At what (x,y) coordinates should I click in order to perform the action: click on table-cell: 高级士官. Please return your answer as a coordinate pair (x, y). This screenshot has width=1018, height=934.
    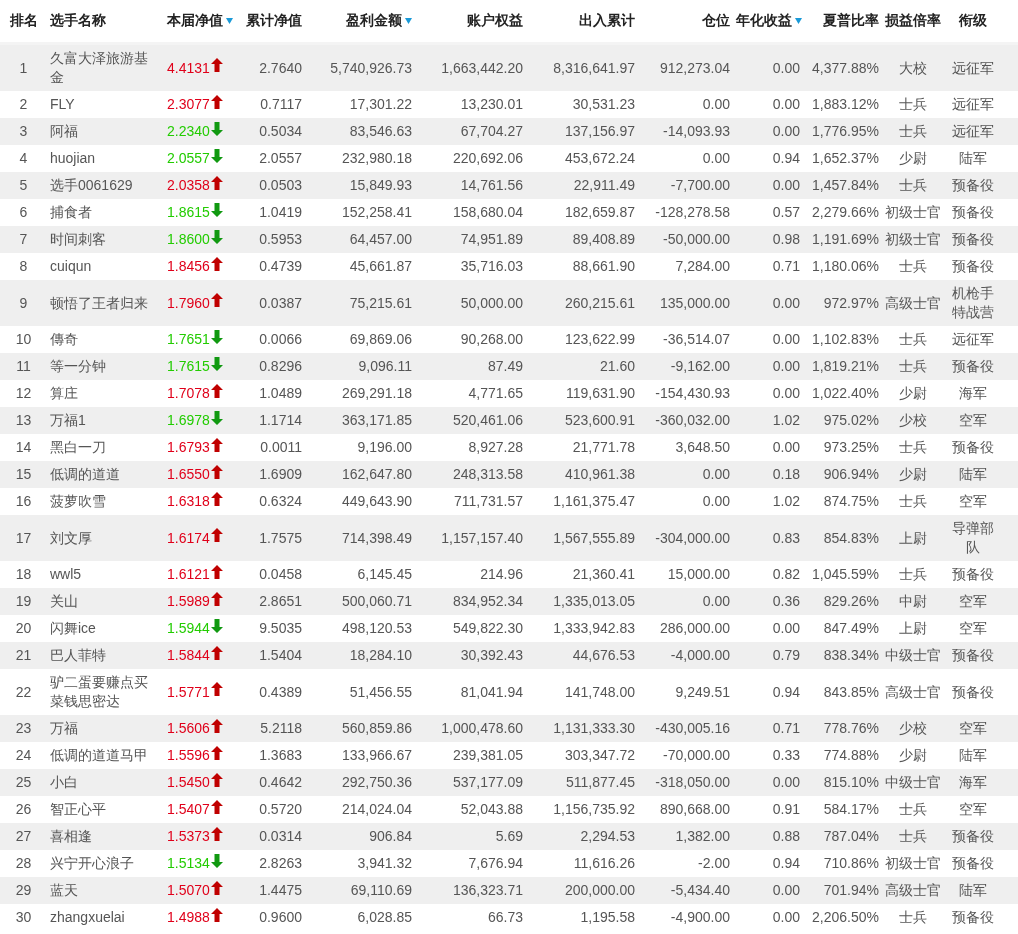
    Looking at the image, I should click on (913, 303).